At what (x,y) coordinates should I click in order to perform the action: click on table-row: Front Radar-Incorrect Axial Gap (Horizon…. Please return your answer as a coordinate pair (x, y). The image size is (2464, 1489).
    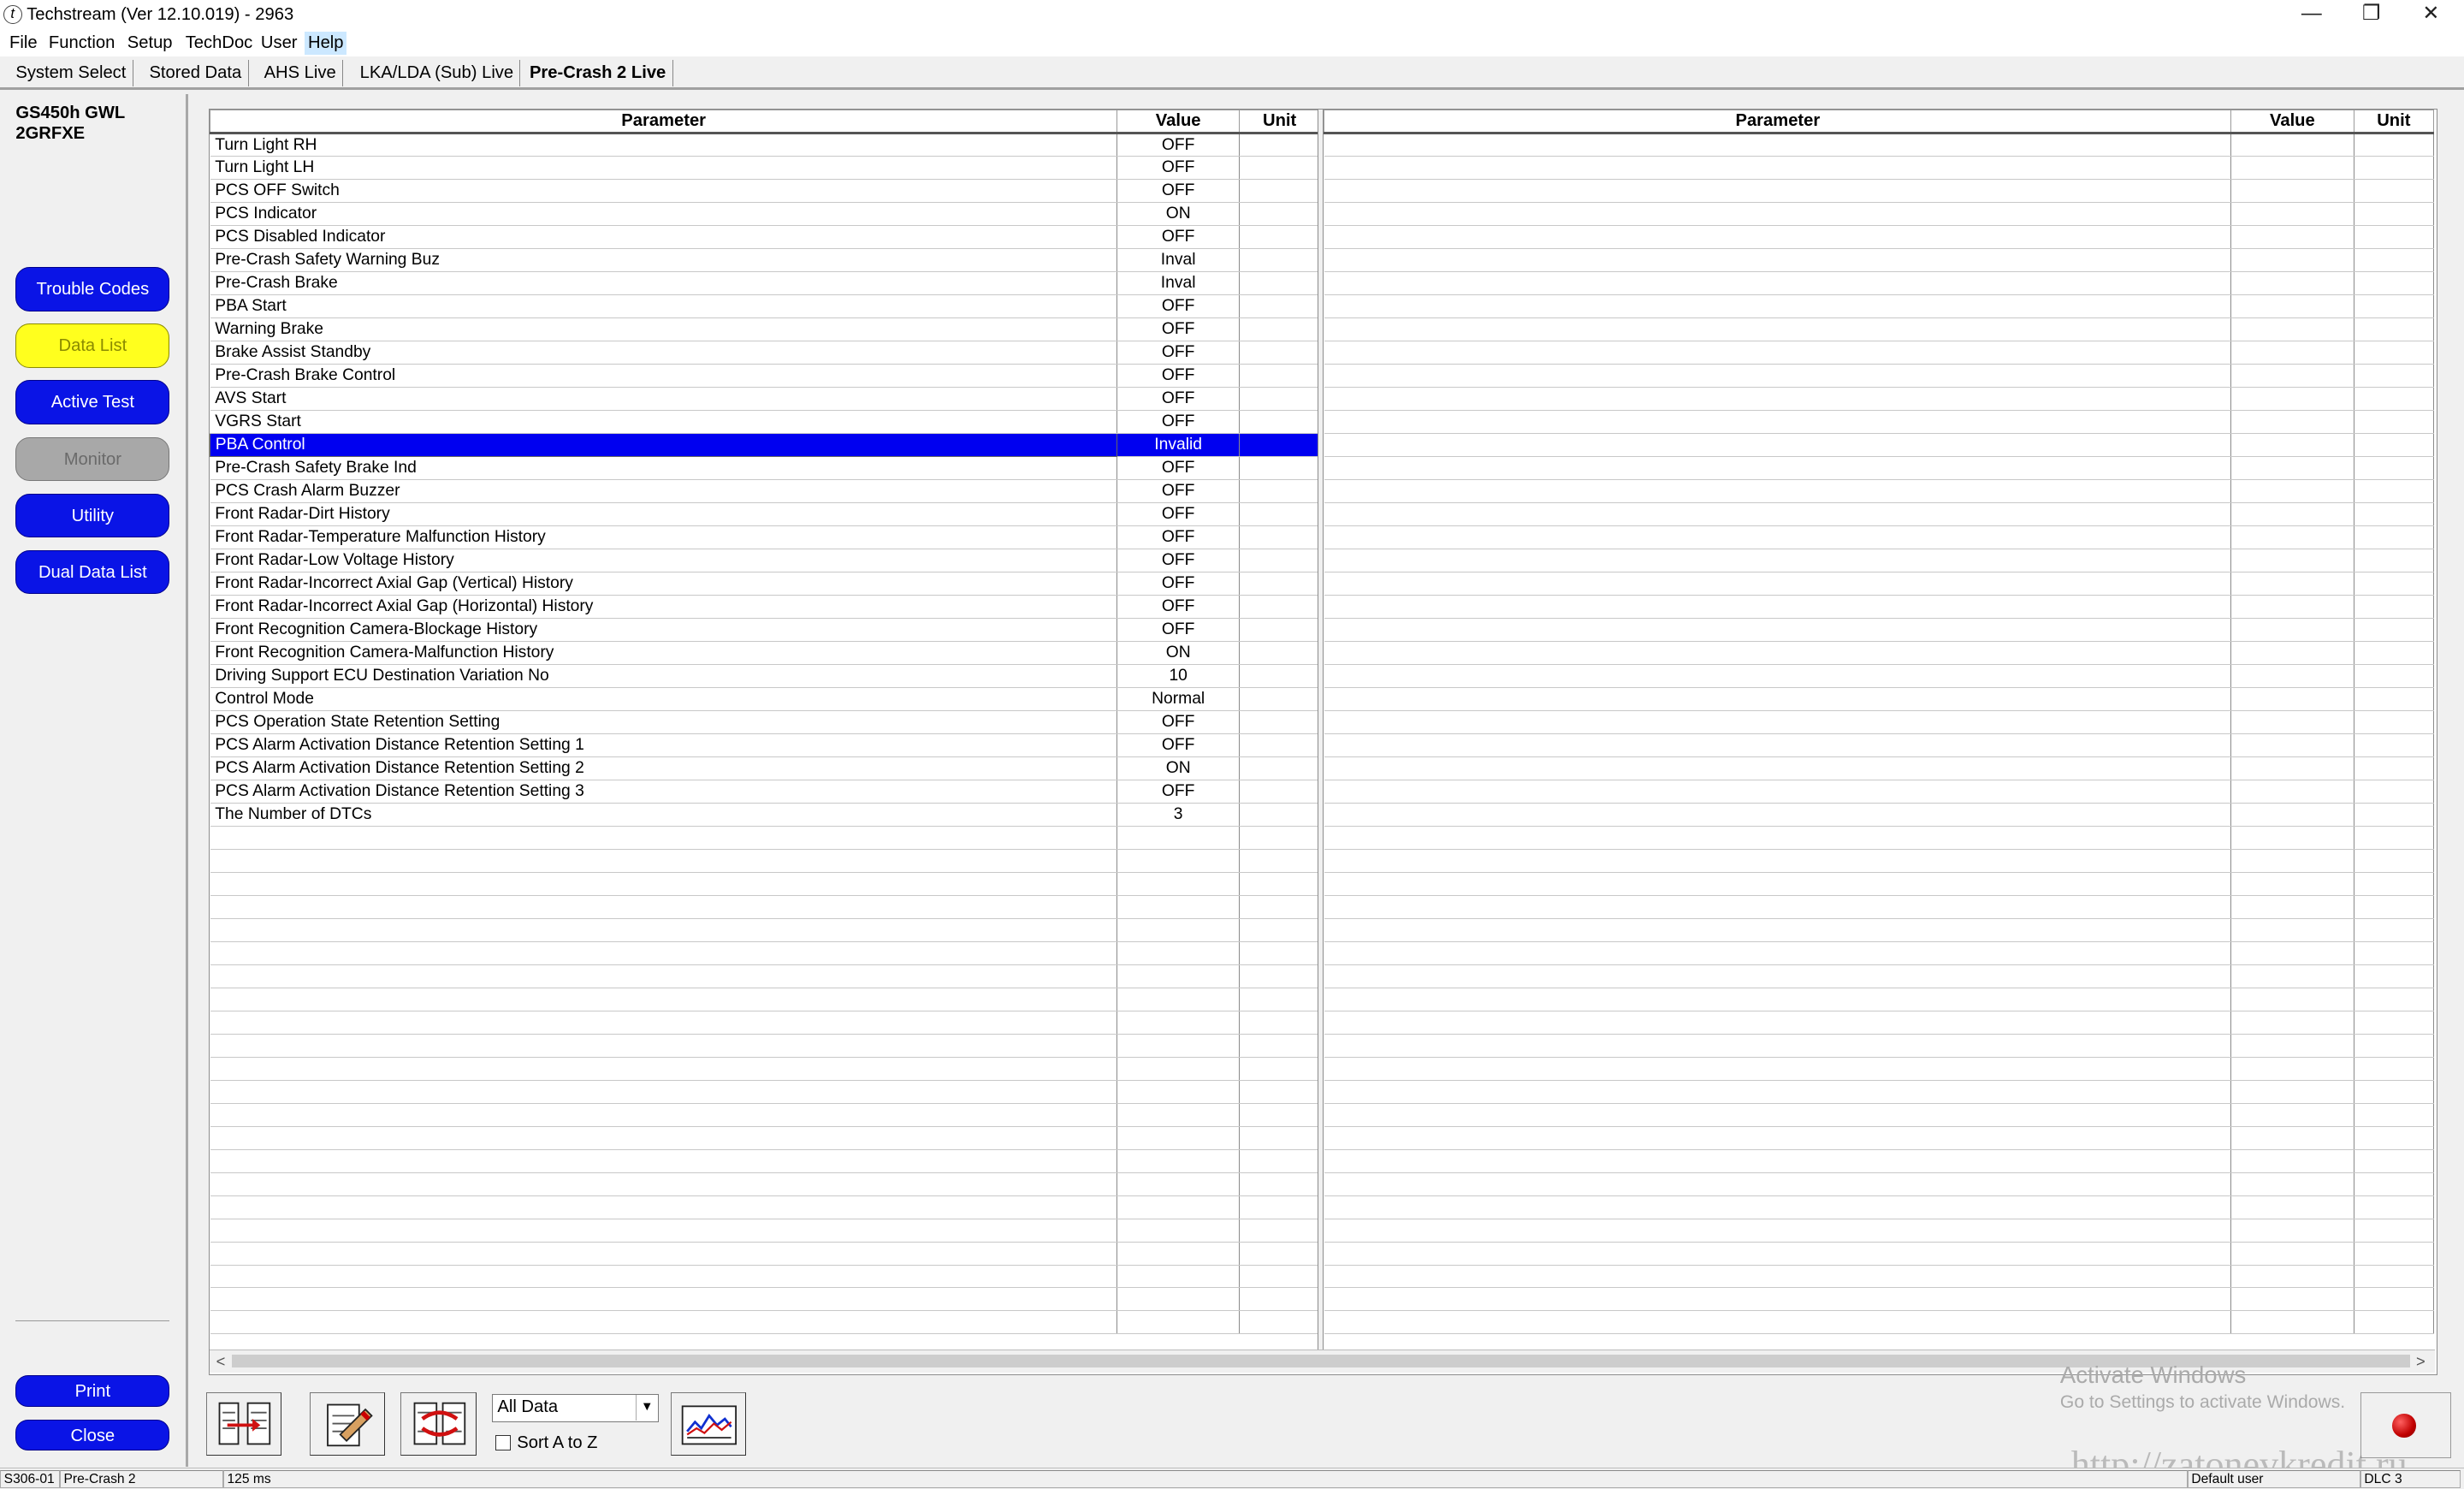
    Looking at the image, I should click on (765, 607).